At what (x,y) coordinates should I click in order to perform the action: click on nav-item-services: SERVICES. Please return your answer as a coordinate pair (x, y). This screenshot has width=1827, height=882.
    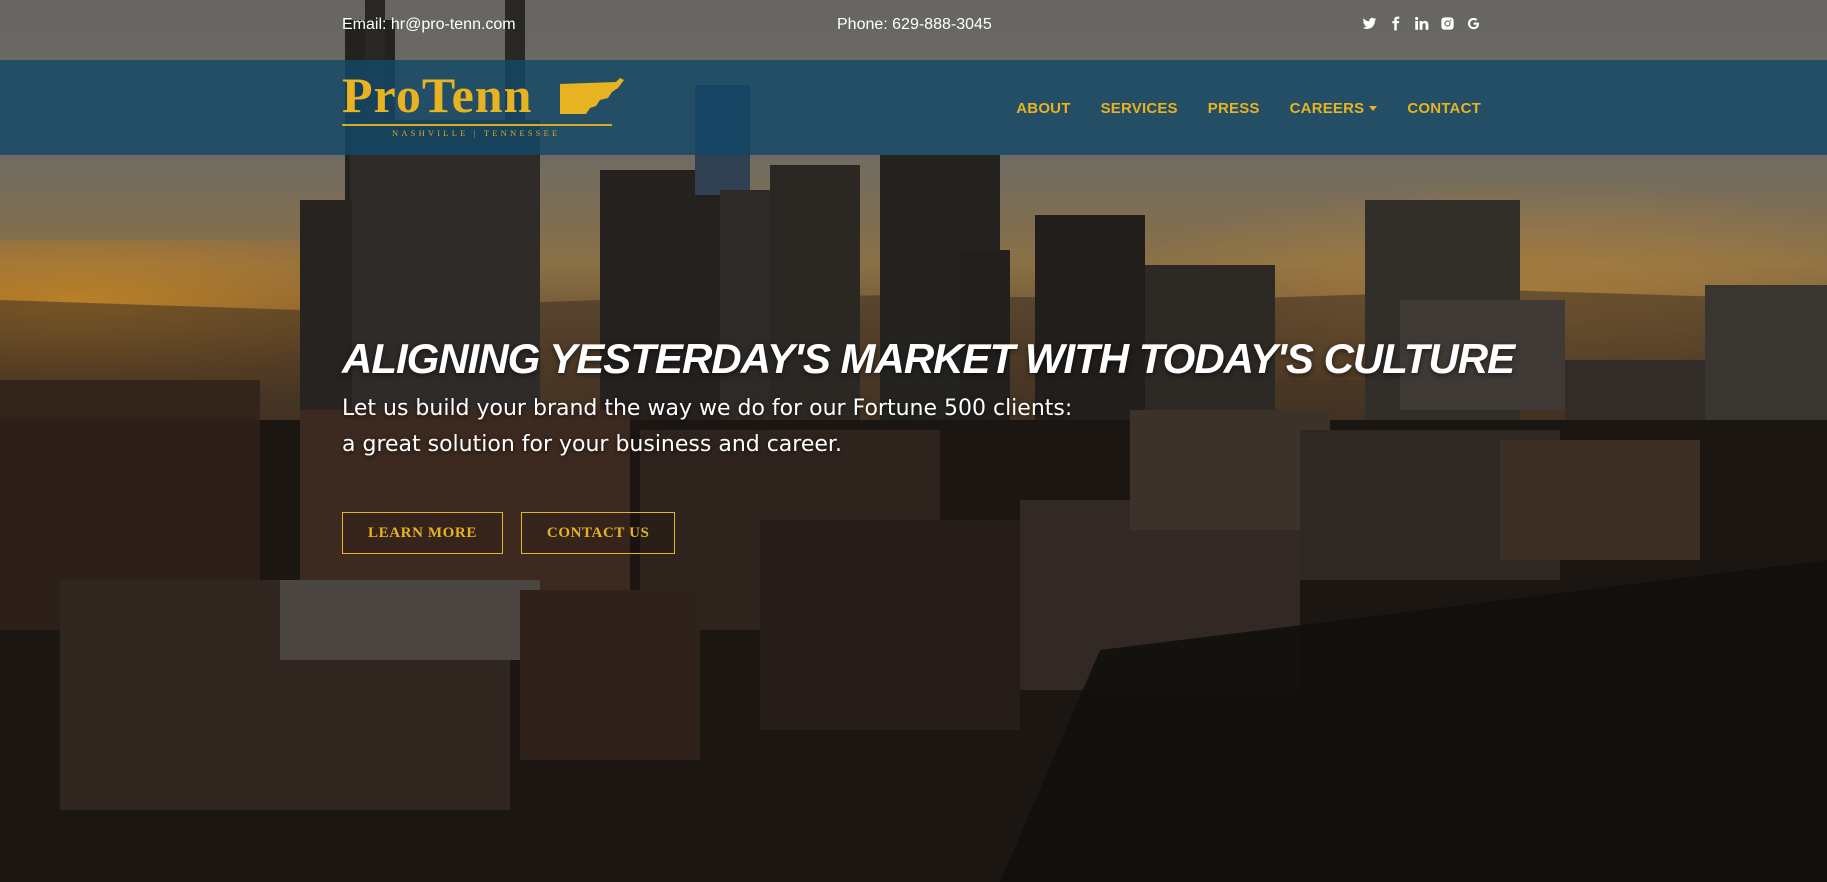
    Looking at the image, I should click on (1139, 108).